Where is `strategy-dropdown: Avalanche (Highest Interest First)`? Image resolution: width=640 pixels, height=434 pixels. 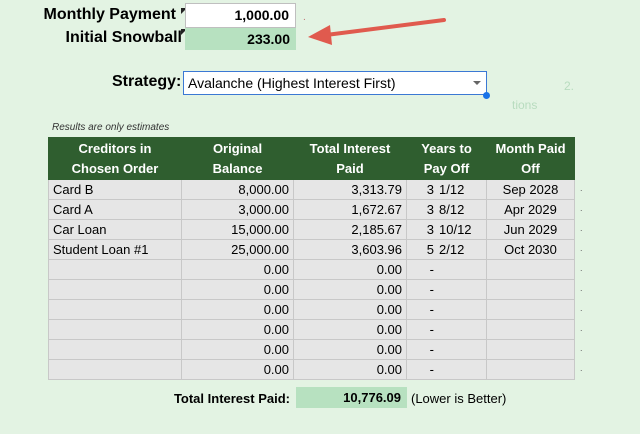 strategy-dropdown: Avalanche (Highest Interest First) is located at coordinates (335, 83).